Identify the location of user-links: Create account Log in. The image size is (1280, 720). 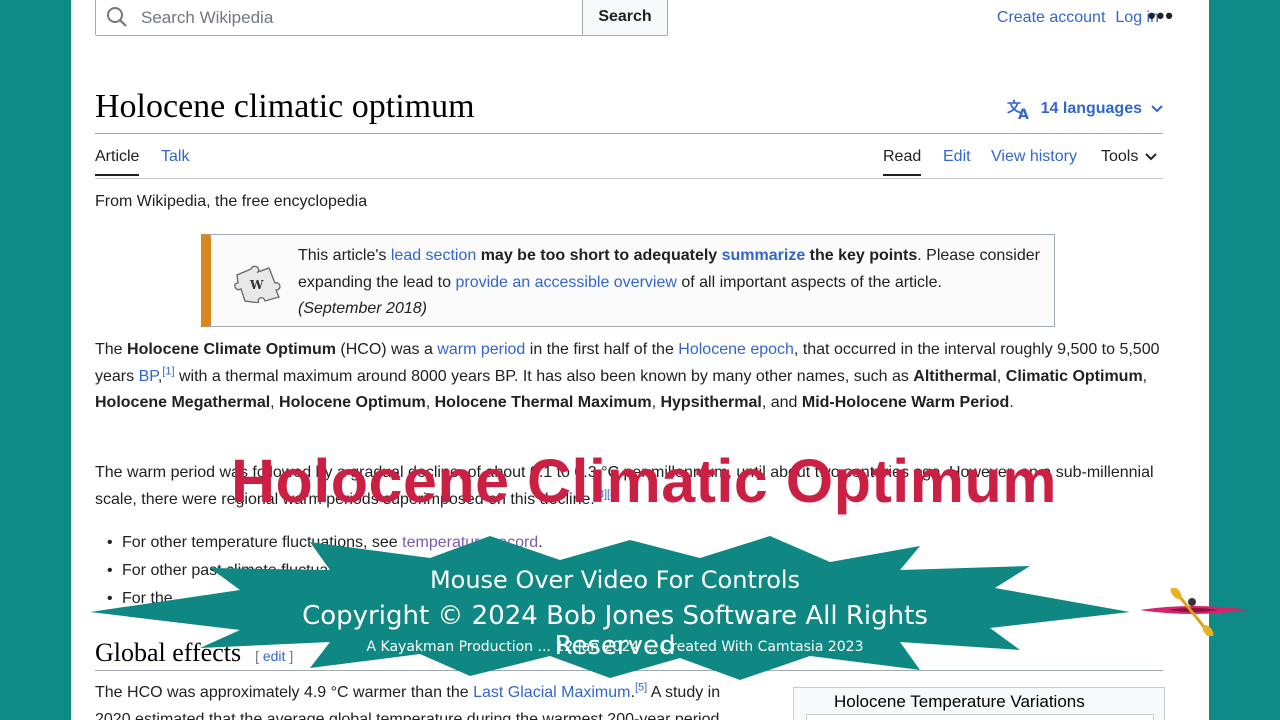
(1078, 18).